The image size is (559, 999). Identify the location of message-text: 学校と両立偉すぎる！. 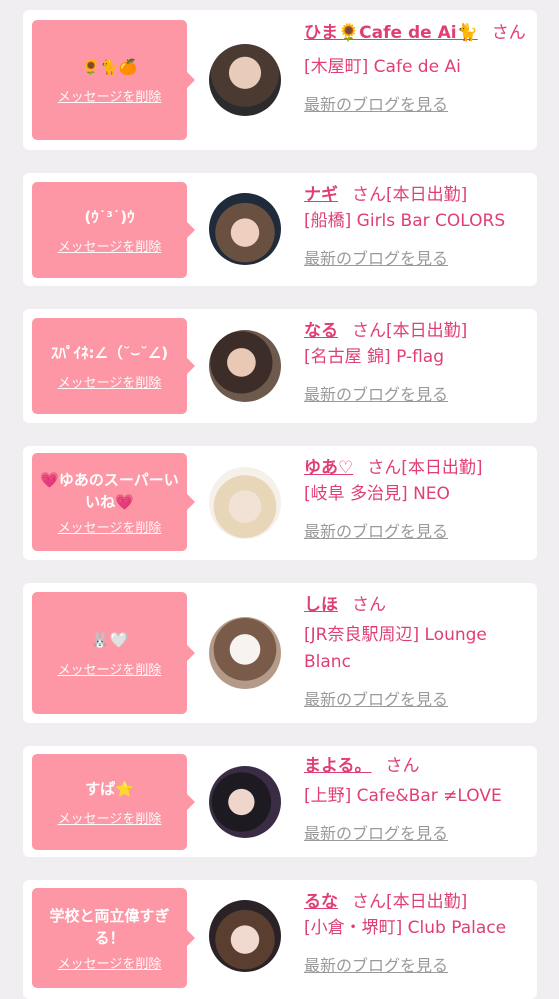
(109, 926).